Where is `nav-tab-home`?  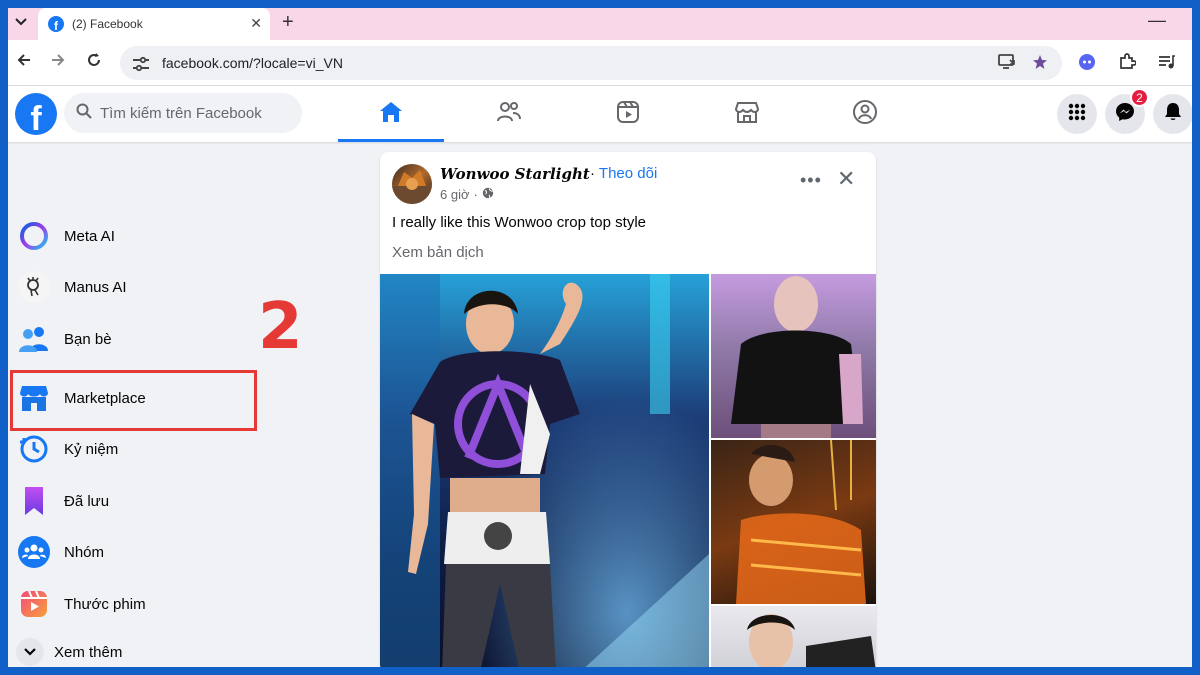
nav-tab-home is located at coordinates (391, 114).